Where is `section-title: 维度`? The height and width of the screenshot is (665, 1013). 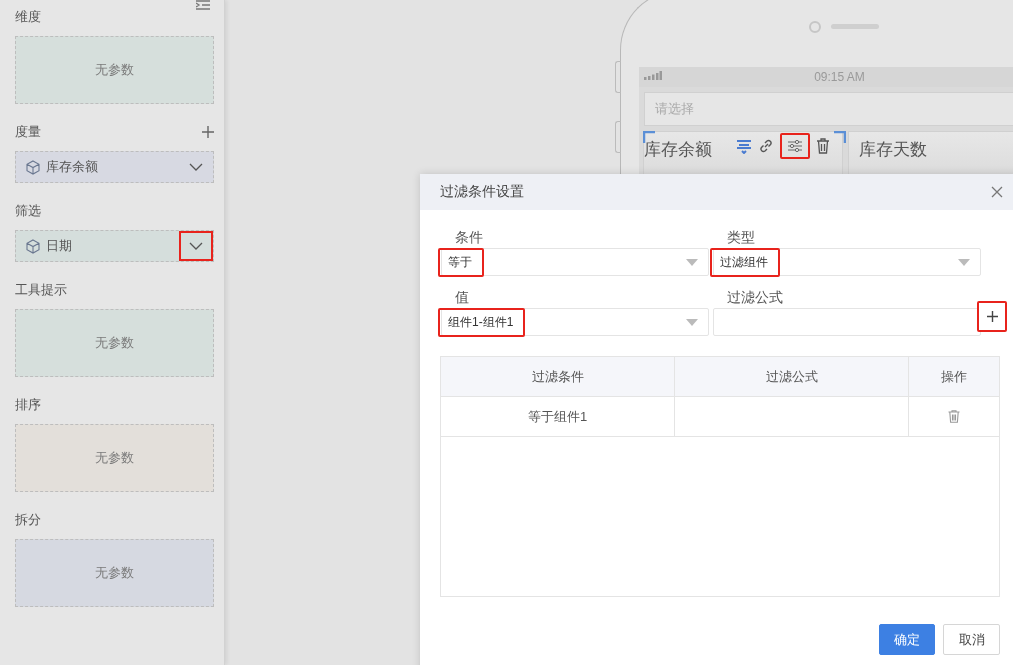
section-title: 维度 is located at coordinates (28, 17).